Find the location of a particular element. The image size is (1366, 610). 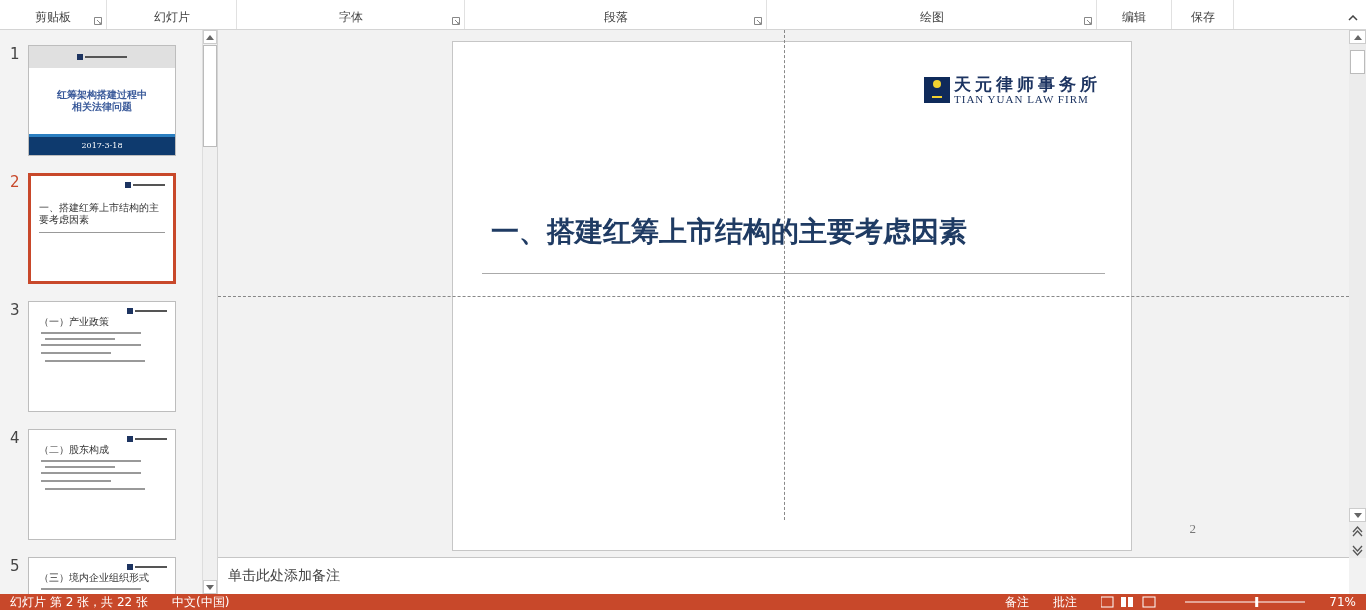

slide-number: 4 is located at coordinates (15, 438).